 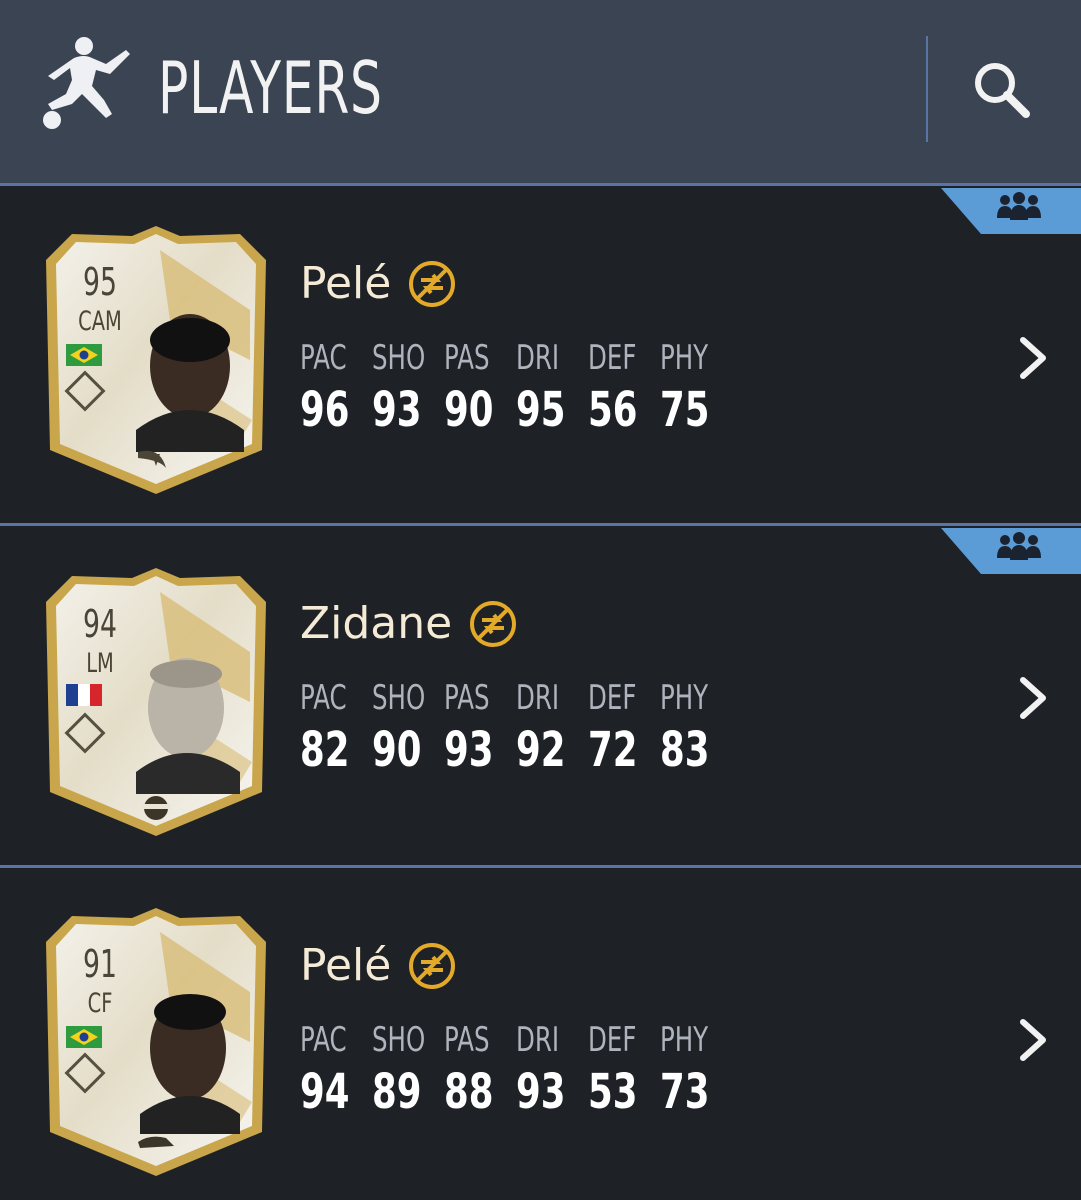 I want to click on player-name: Zidane, so click(x=409, y=623).